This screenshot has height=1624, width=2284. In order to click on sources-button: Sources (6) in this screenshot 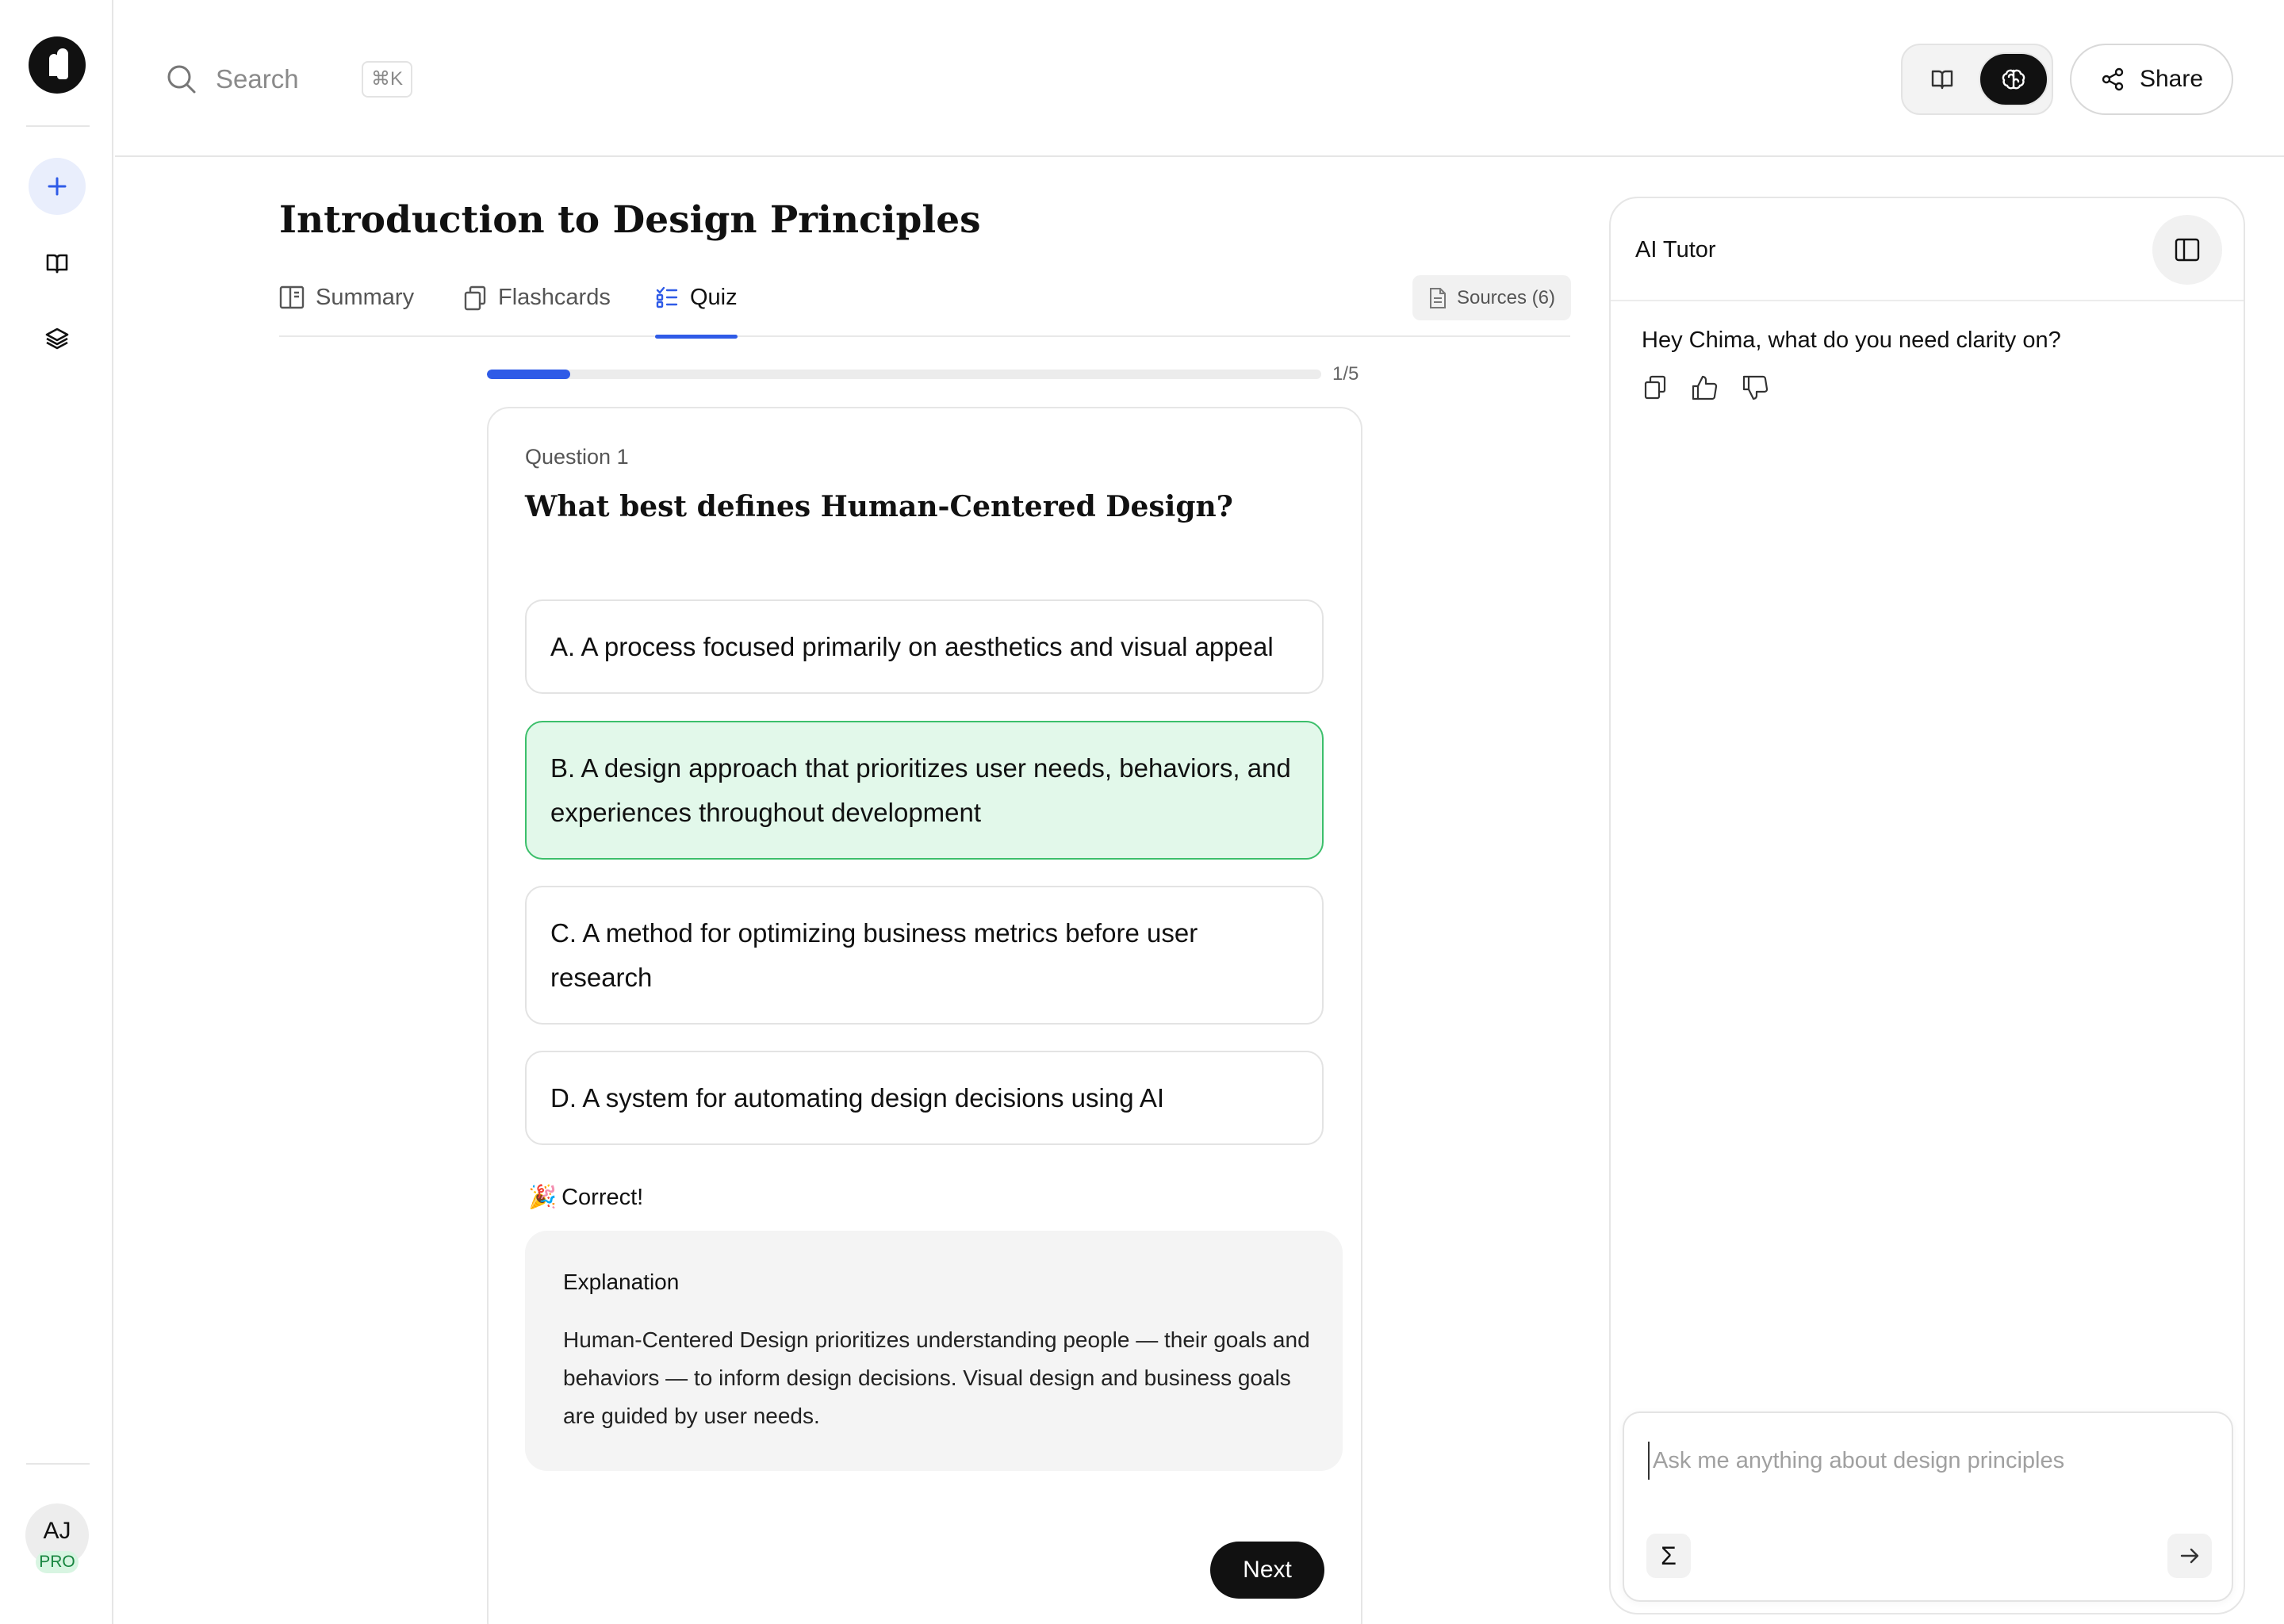, I will do `click(1491, 297)`.